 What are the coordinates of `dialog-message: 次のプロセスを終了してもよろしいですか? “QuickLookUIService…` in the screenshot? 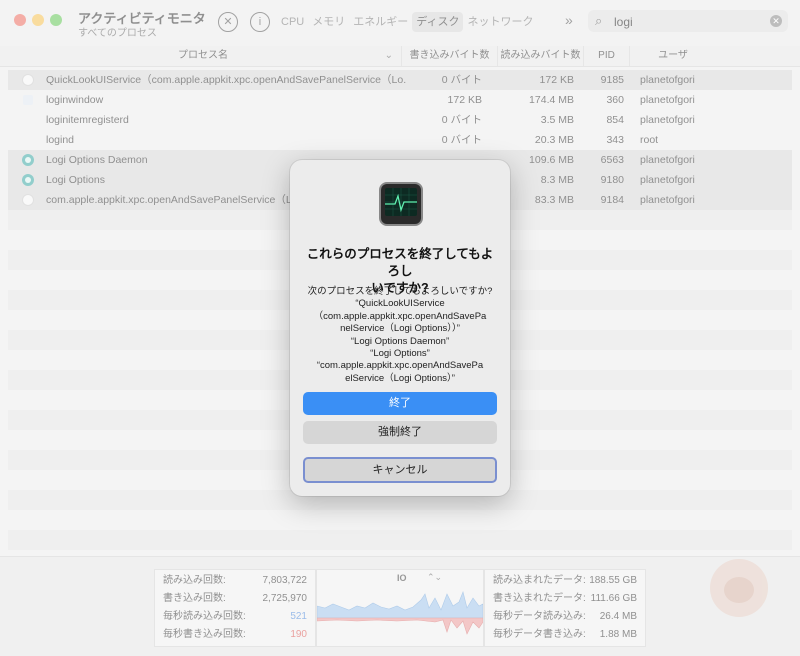 It's located at (400, 335).